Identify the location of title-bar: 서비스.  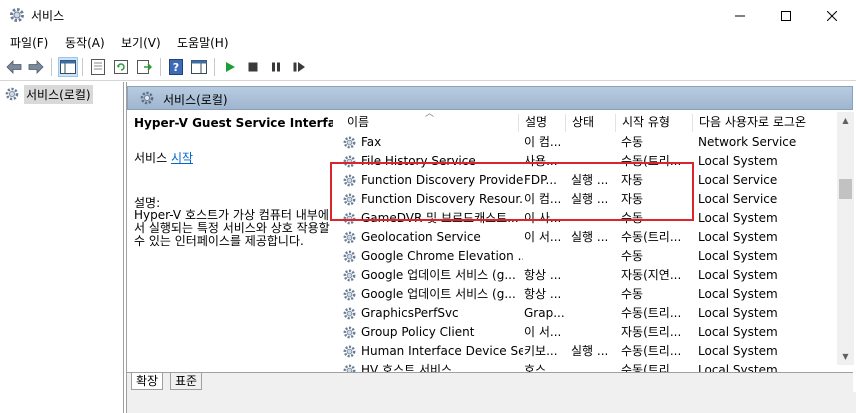
(428, 15).